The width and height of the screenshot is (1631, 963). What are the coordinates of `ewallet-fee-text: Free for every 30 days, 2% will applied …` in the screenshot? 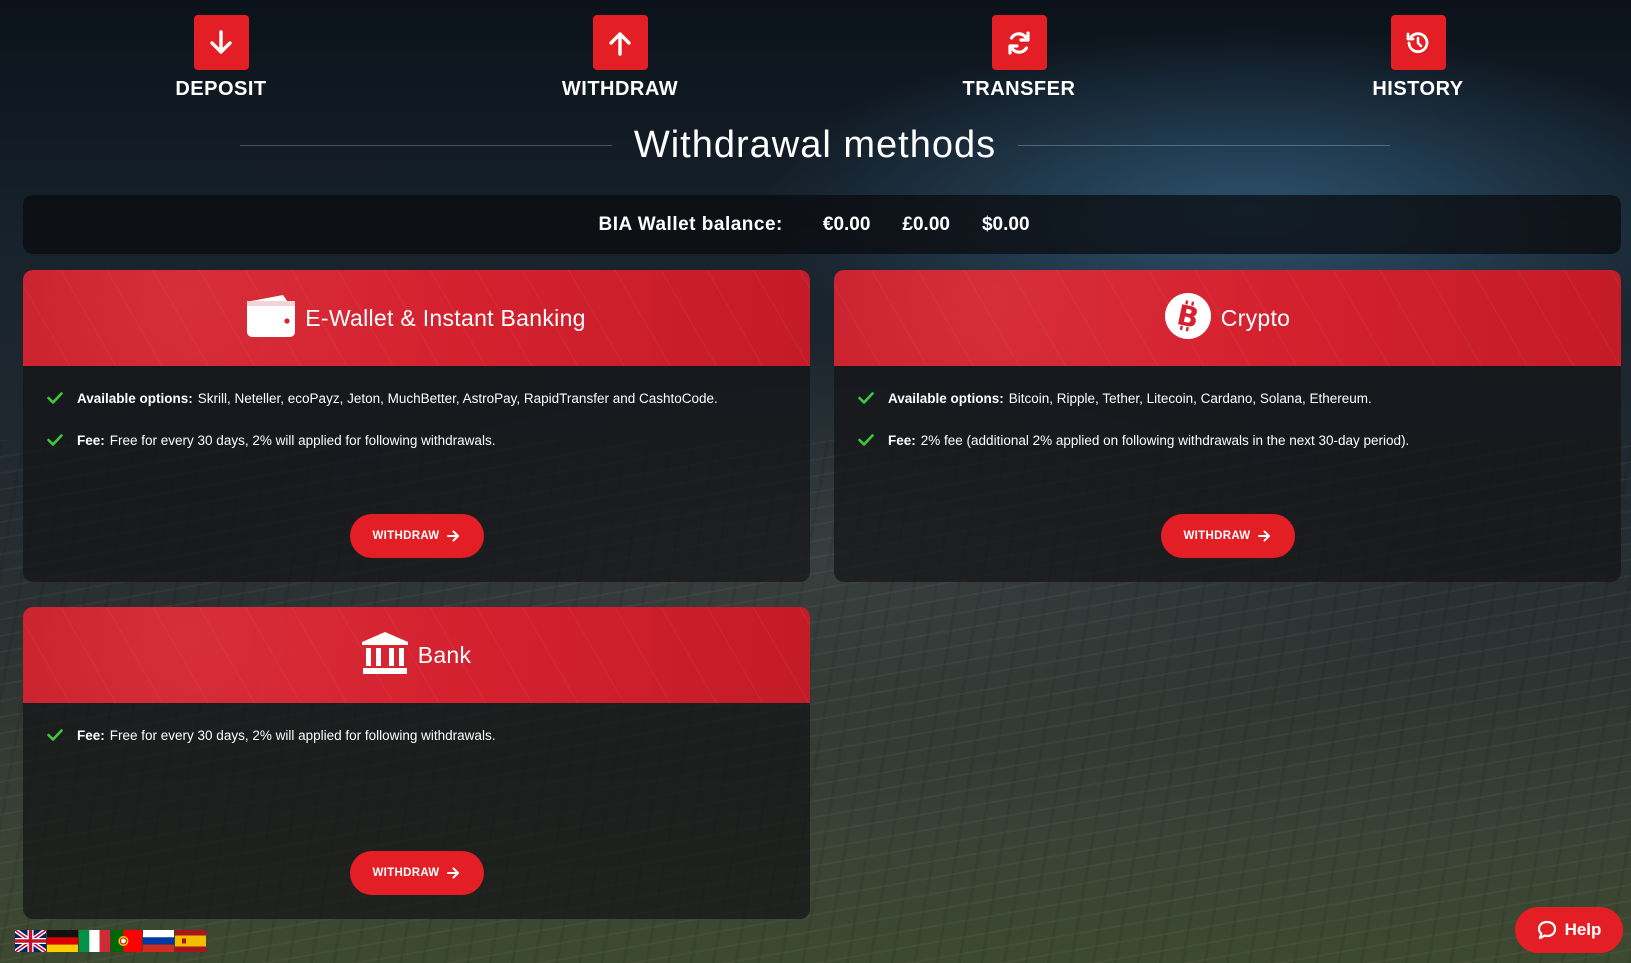 It's located at (302, 440).